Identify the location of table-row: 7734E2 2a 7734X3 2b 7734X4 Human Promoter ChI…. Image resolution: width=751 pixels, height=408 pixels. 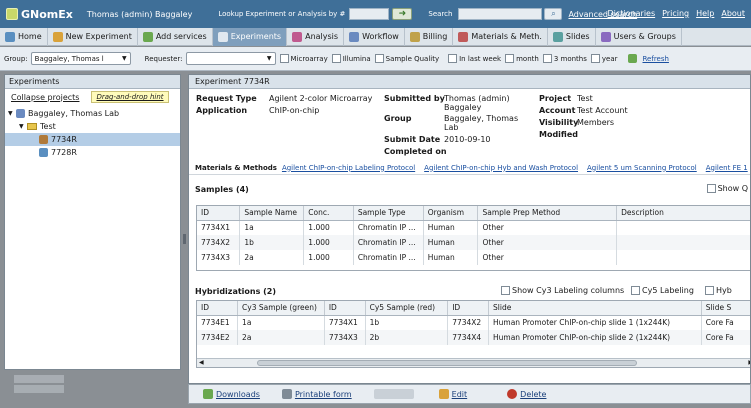
(473, 337).